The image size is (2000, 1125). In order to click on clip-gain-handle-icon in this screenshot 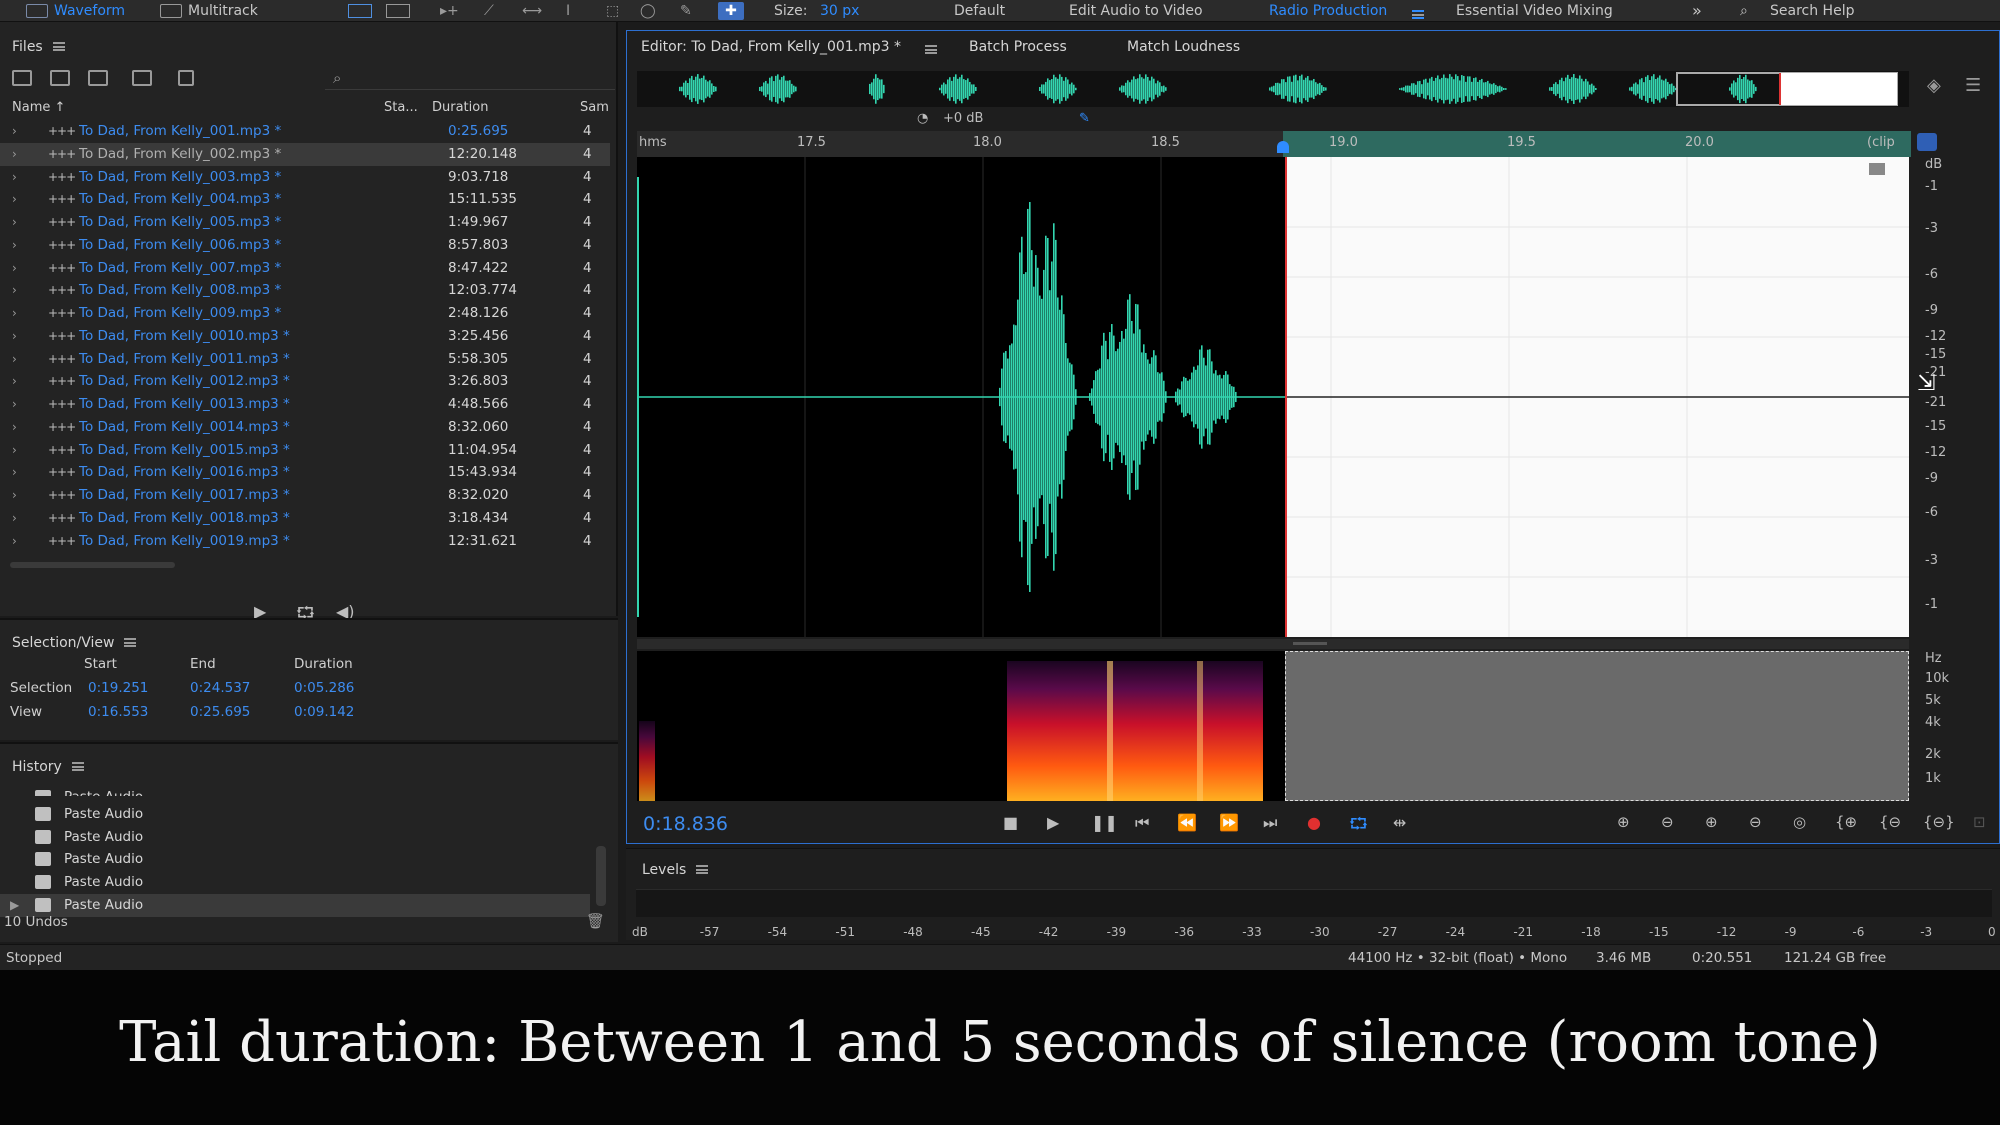, I will do `click(1877, 169)`.